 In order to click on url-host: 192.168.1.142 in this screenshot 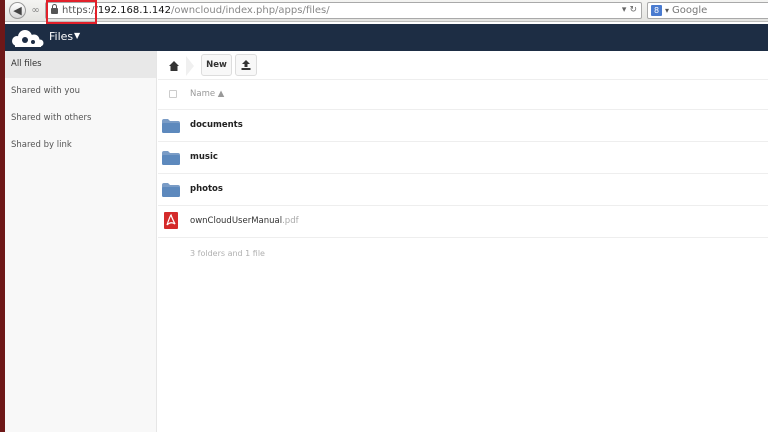, I will do `click(134, 10)`.